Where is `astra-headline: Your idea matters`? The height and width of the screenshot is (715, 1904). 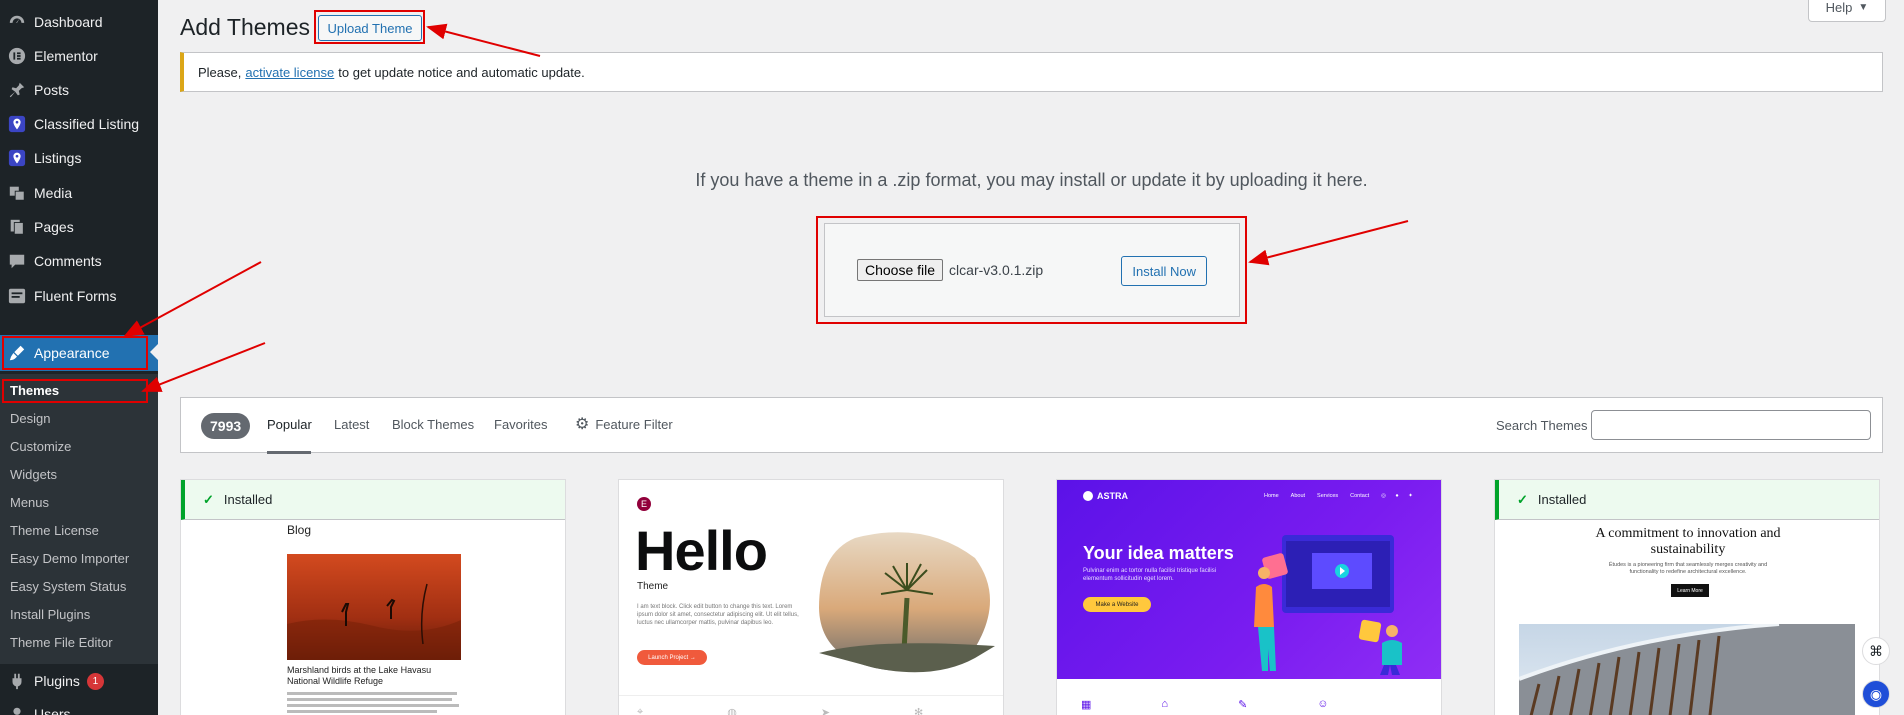 astra-headline: Your idea matters is located at coordinates (1158, 553).